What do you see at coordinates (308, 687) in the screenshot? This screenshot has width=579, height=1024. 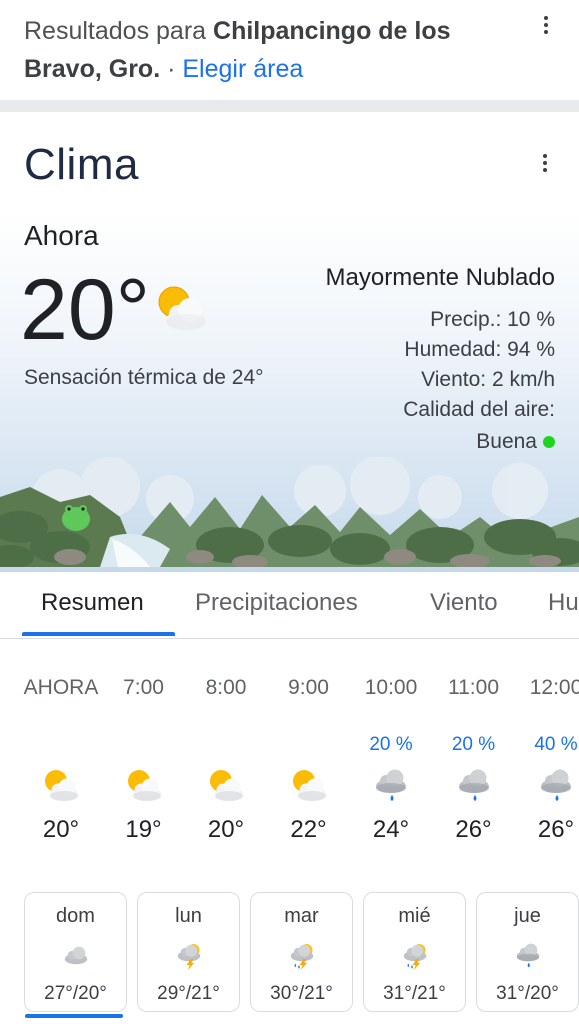 I see `hourly-time: 9:00` at bounding box center [308, 687].